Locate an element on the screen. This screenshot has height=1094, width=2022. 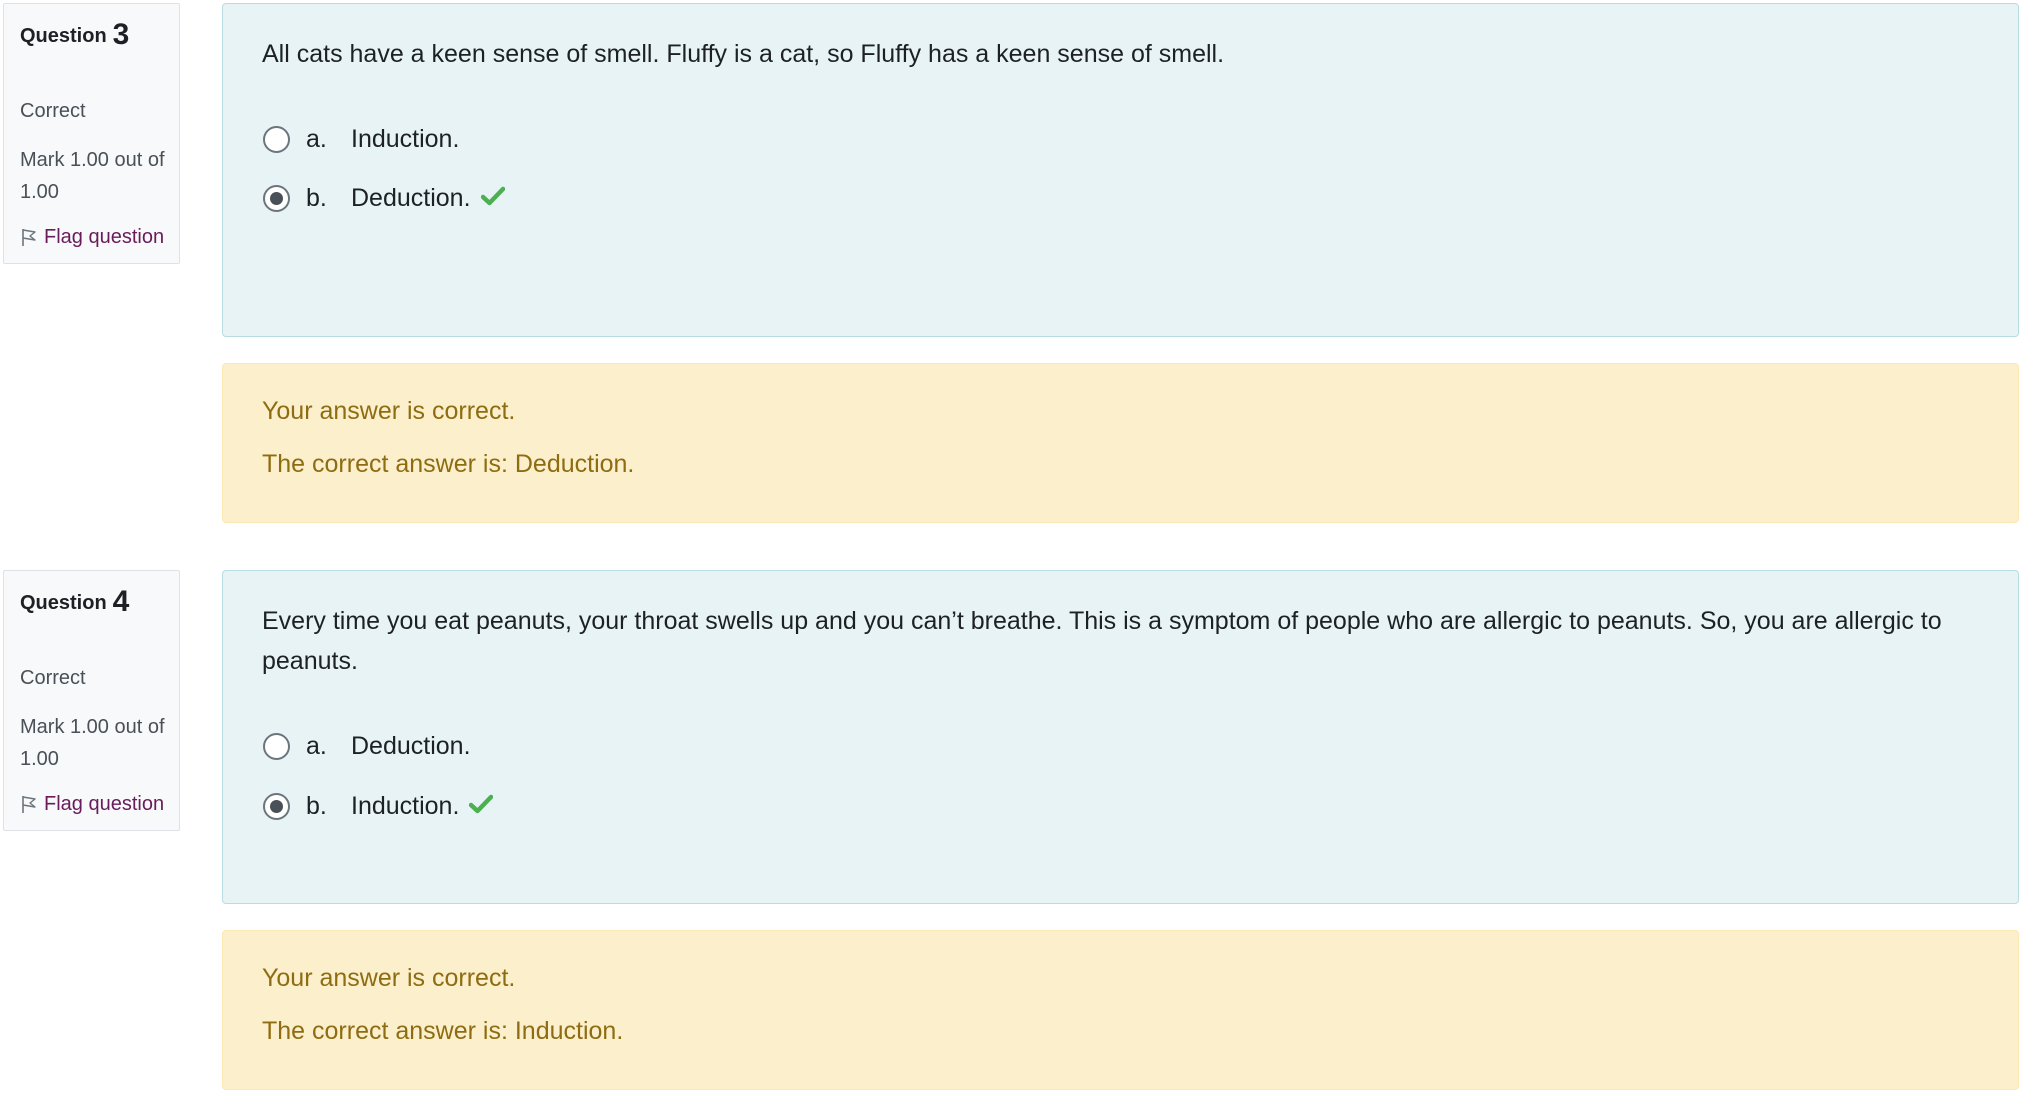
answer-option-a: a. Induction. is located at coordinates (361, 139).